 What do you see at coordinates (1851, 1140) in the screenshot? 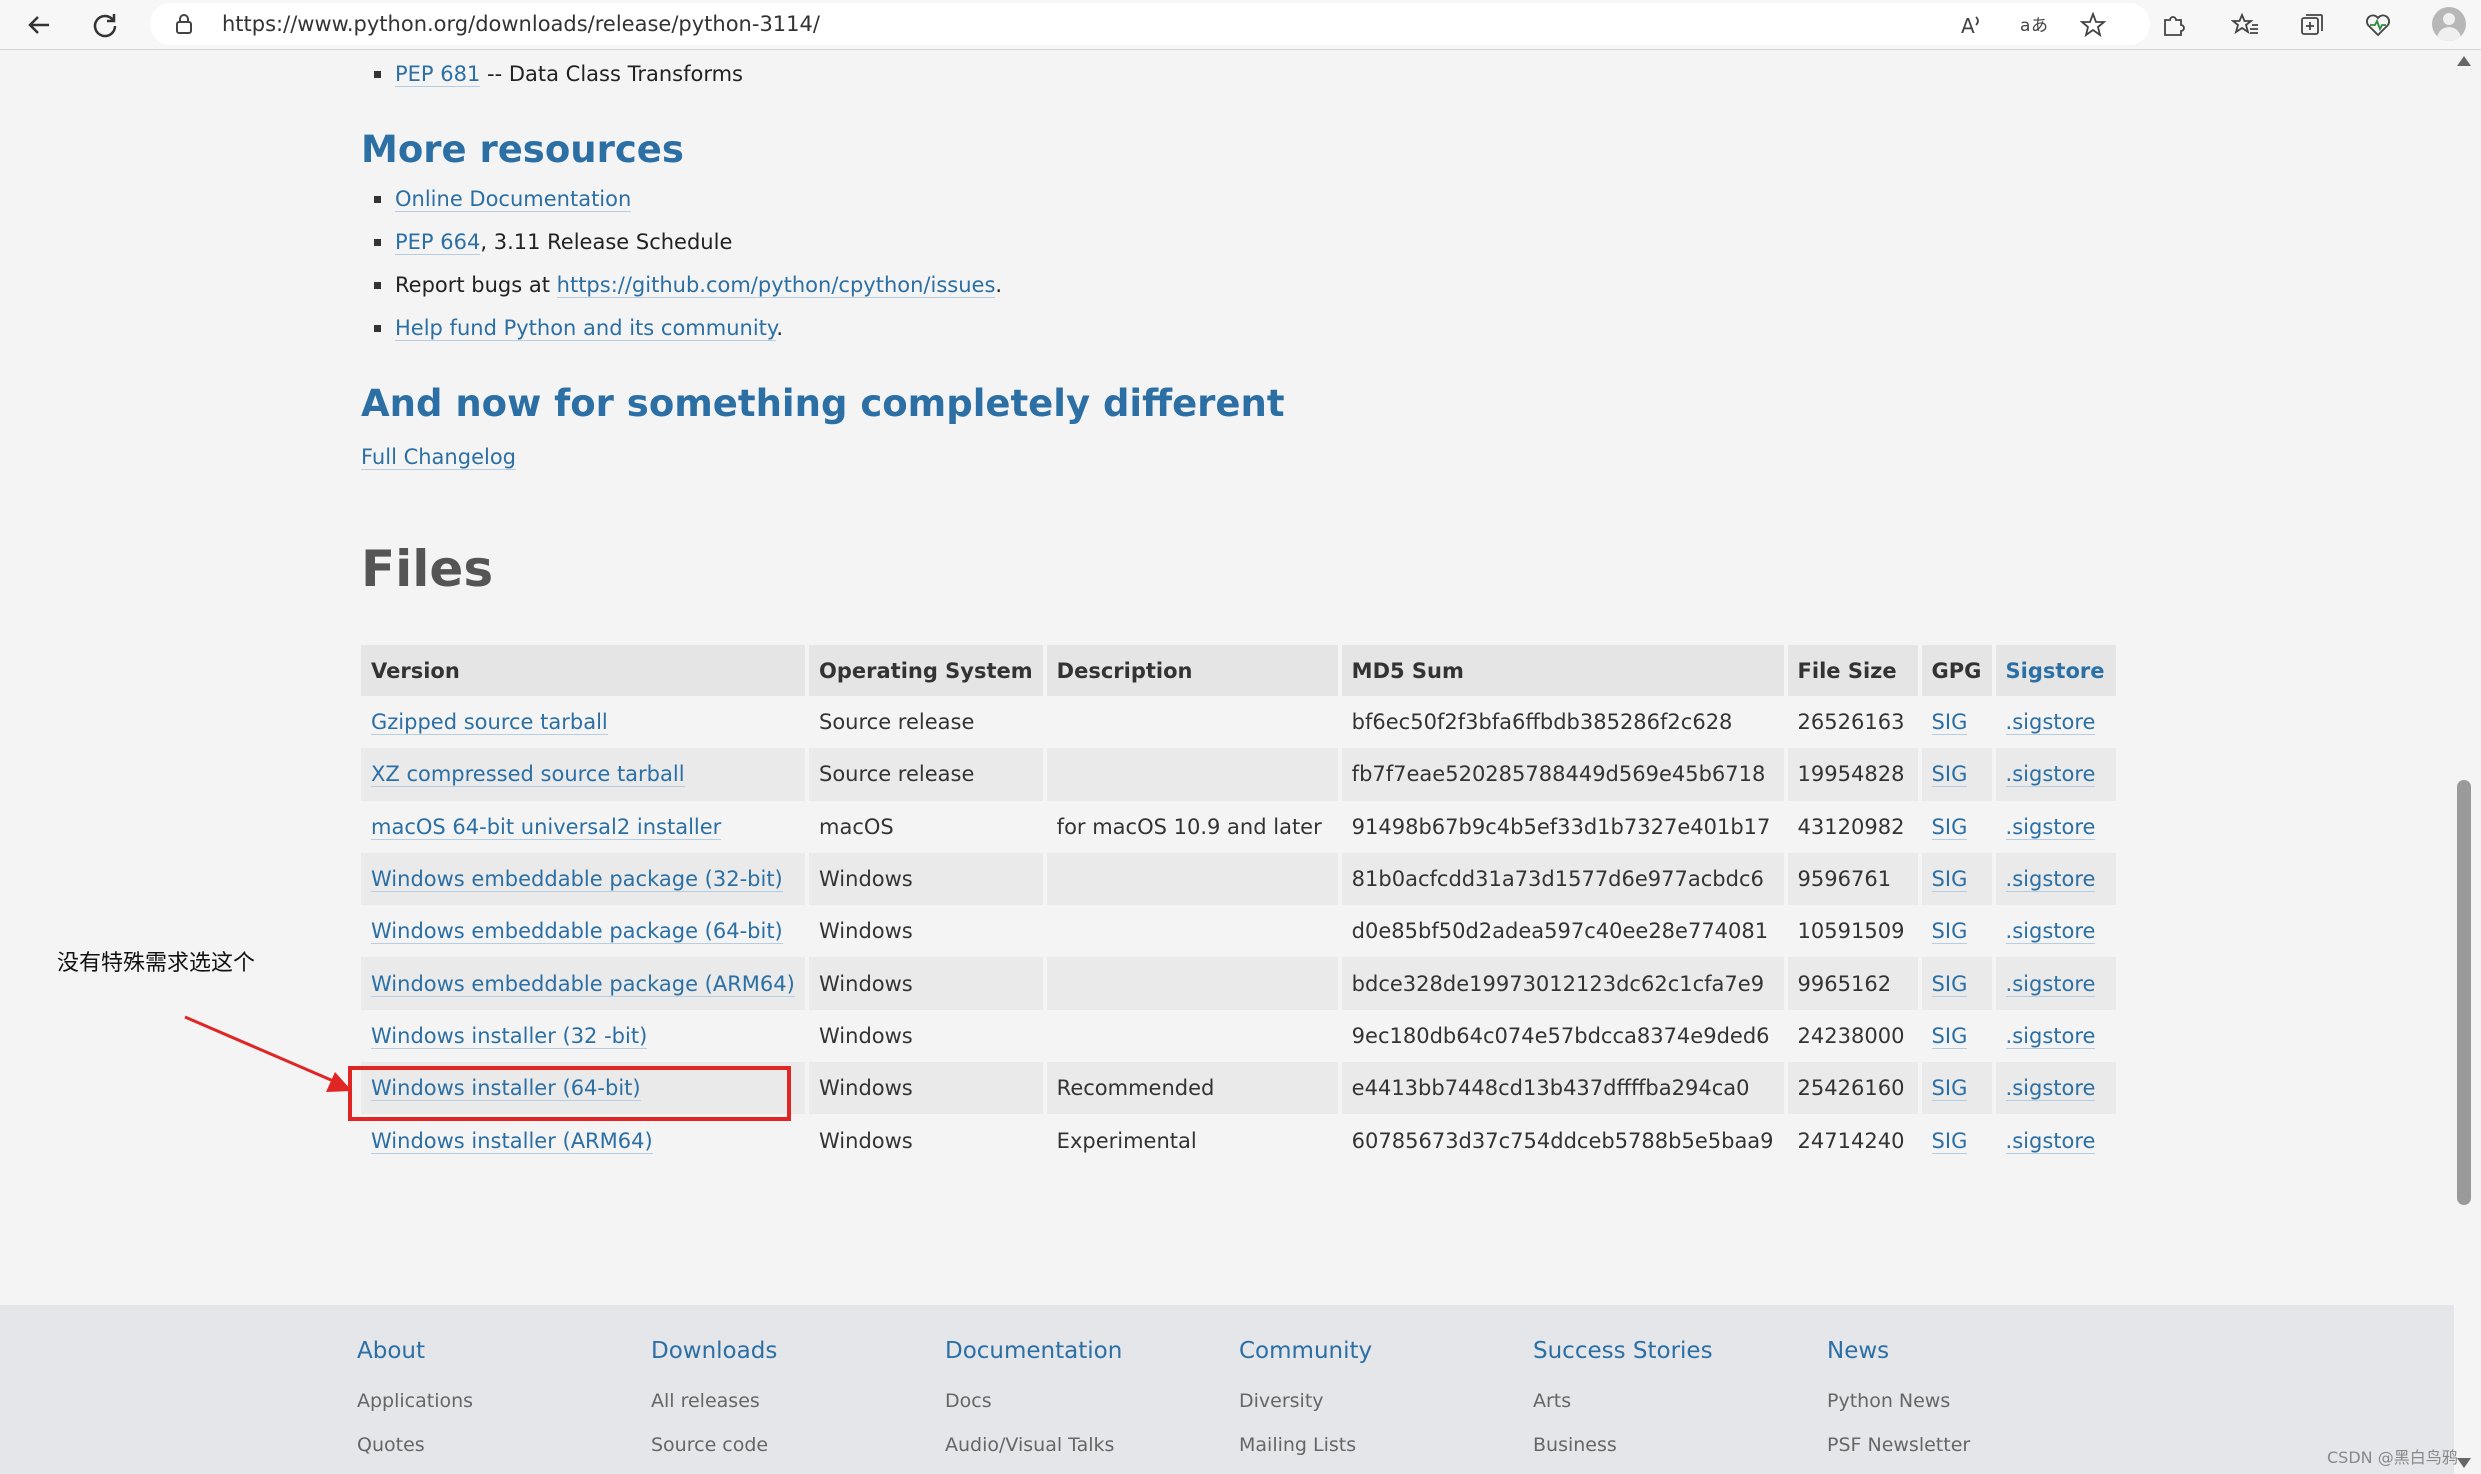
I see `file-size-cell: 24714240` at bounding box center [1851, 1140].